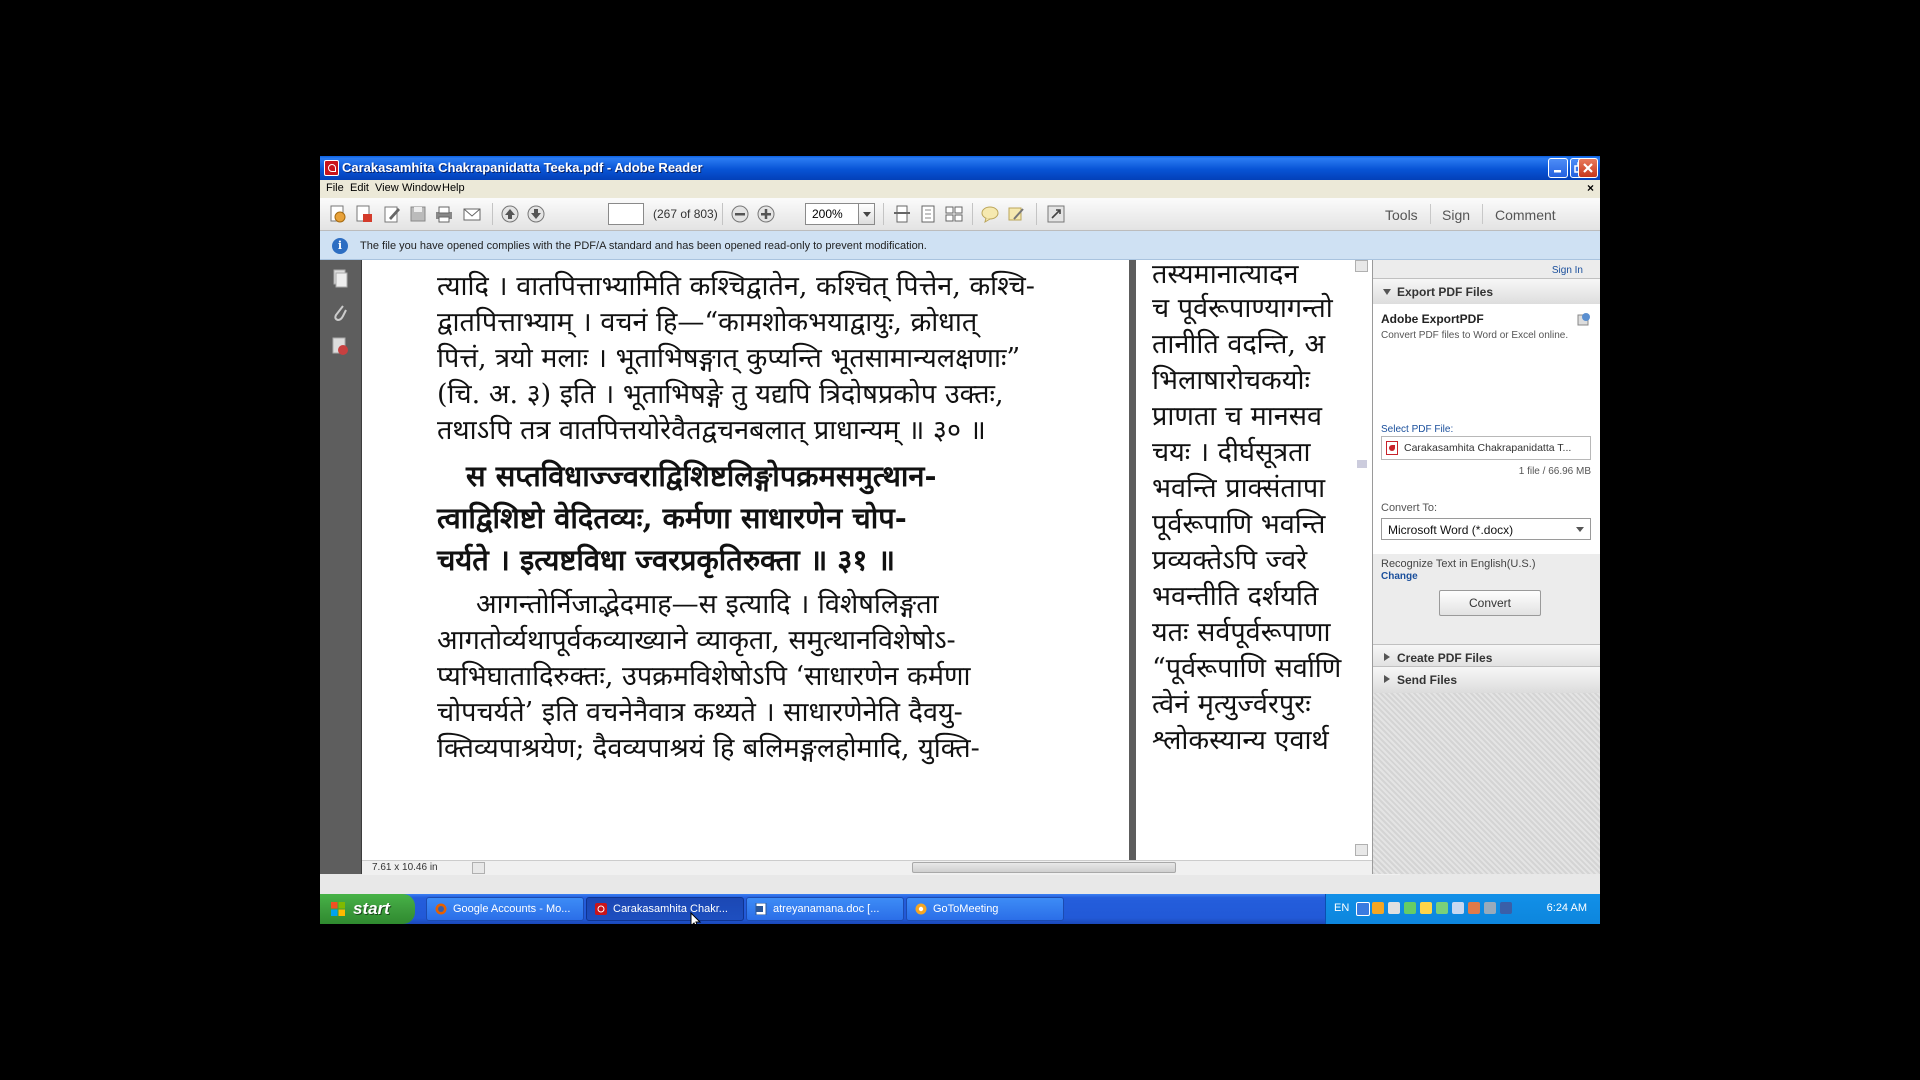  What do you see at coordinates (340, 279) in the screenshot?
I see `page-thumbnails-icon` at bounding box center [340, 279].